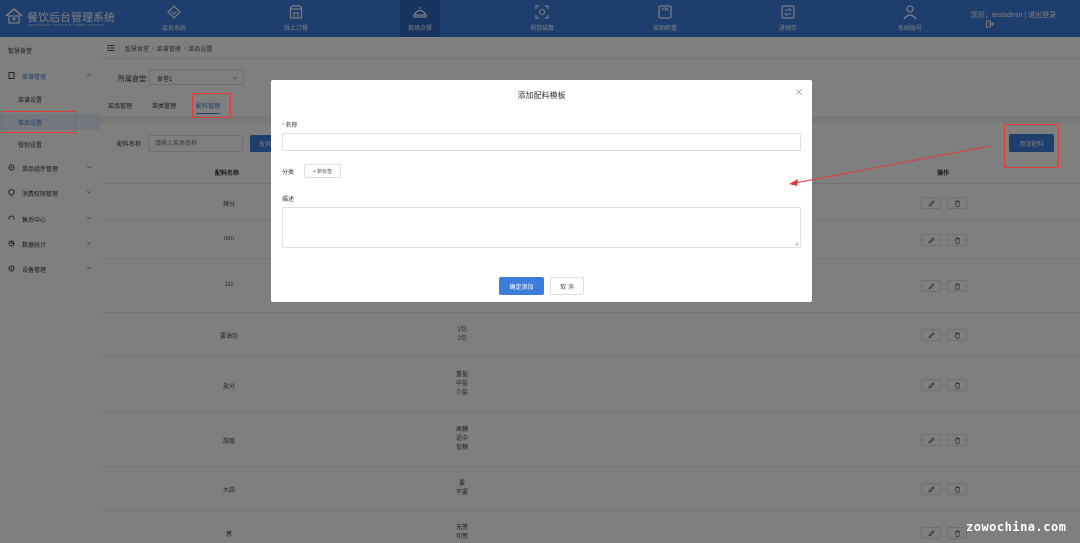 The width and height of the screenshot is (1080, 543). I want to click on description-textarea, so click(541, 227).